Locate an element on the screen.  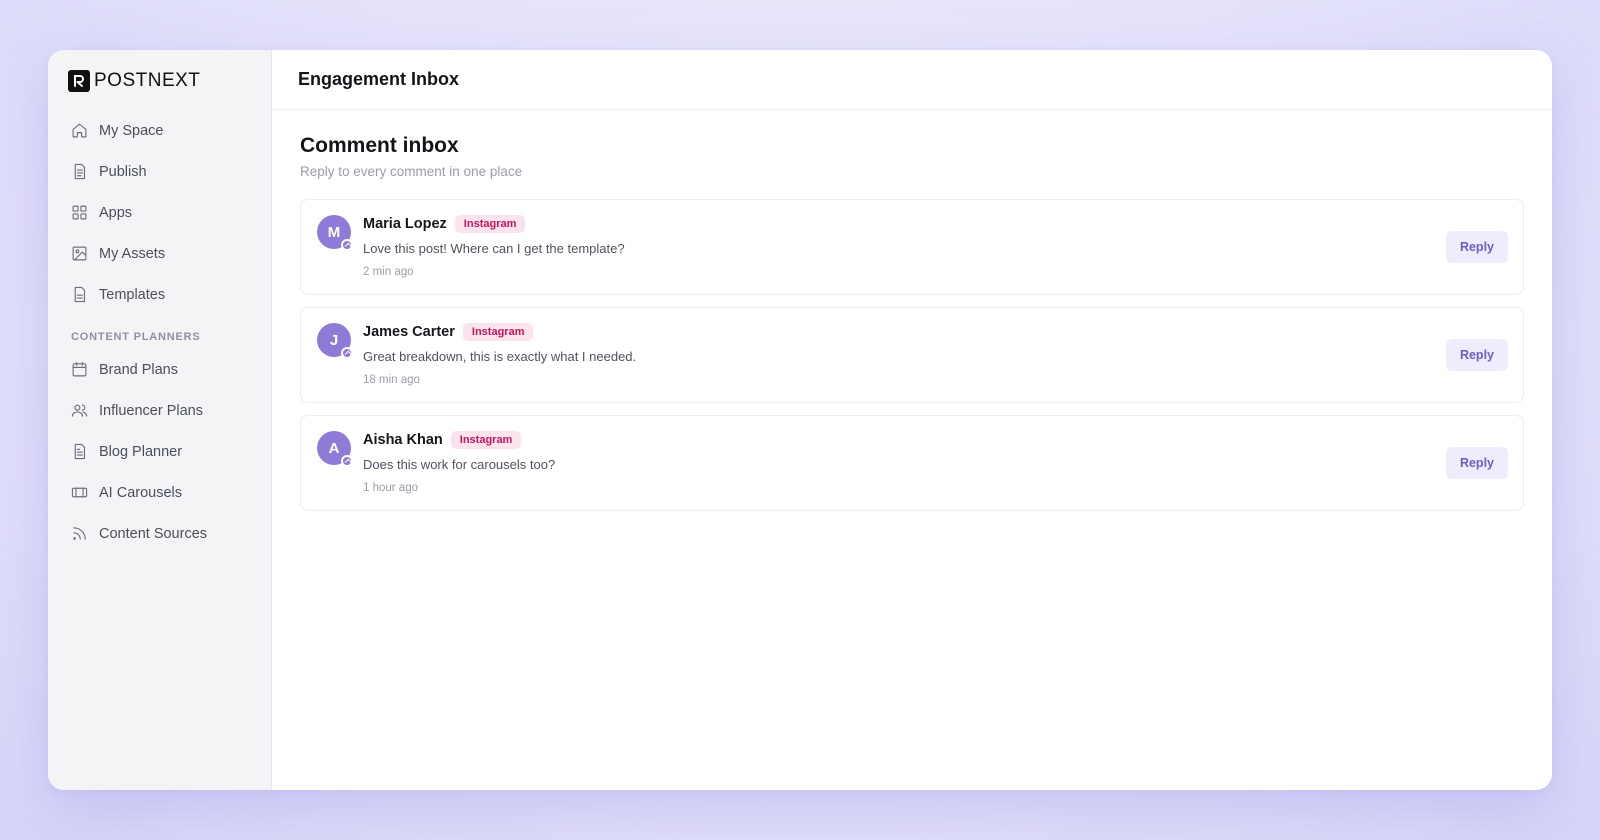
page-subtitle: Reply to every comment in one place is located at coordinates (411, 171).